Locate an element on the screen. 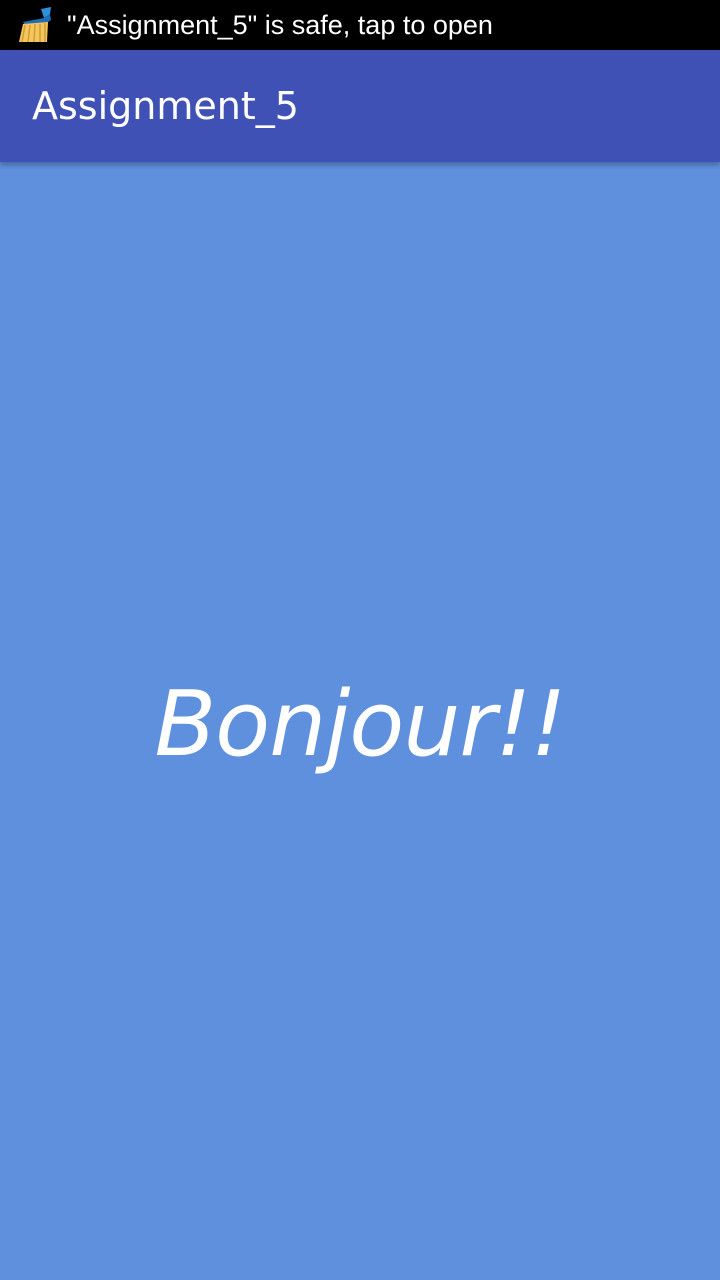  app-title: Assignment_5 is located at coordinates (165, 106).